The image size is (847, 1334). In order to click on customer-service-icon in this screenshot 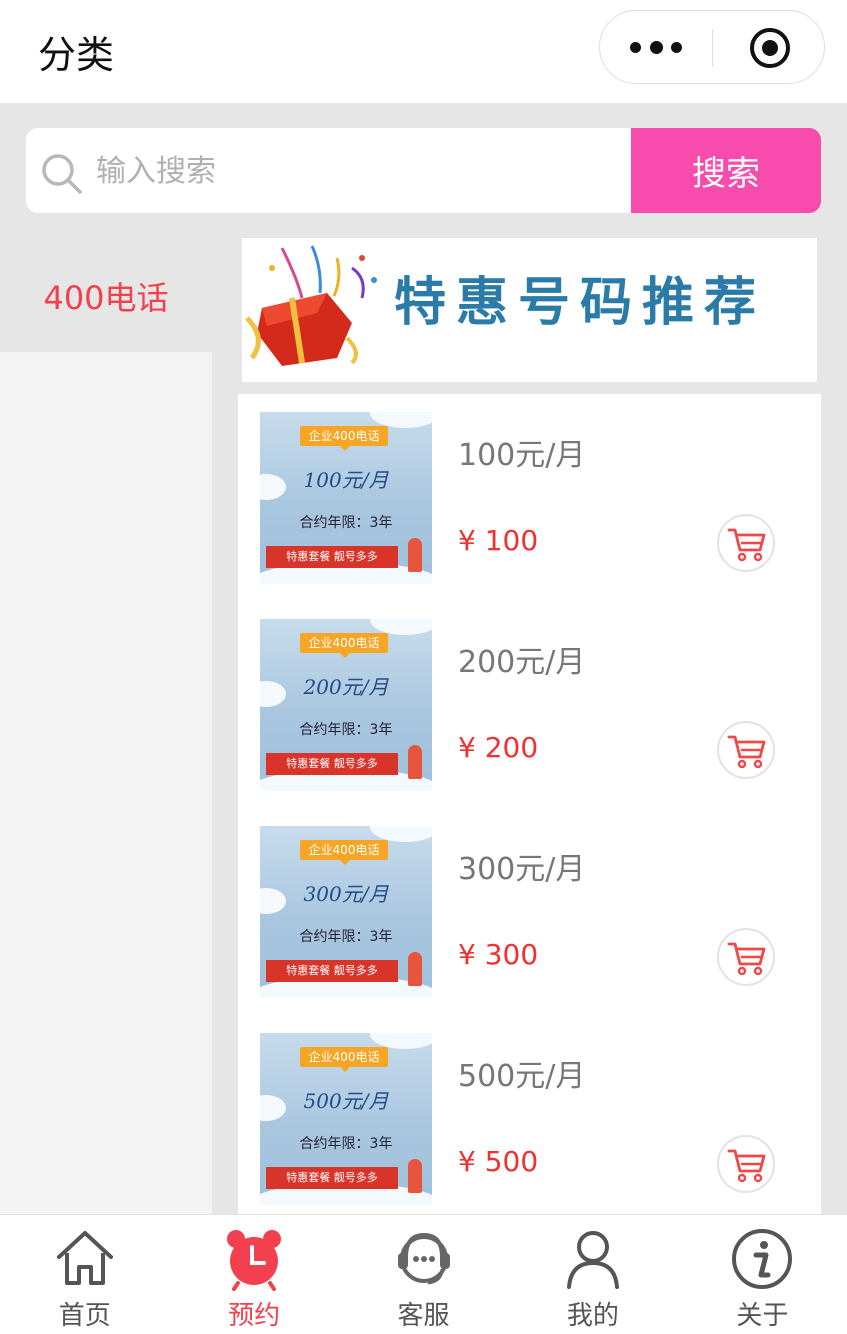, I will do `click(423, 1258)`.